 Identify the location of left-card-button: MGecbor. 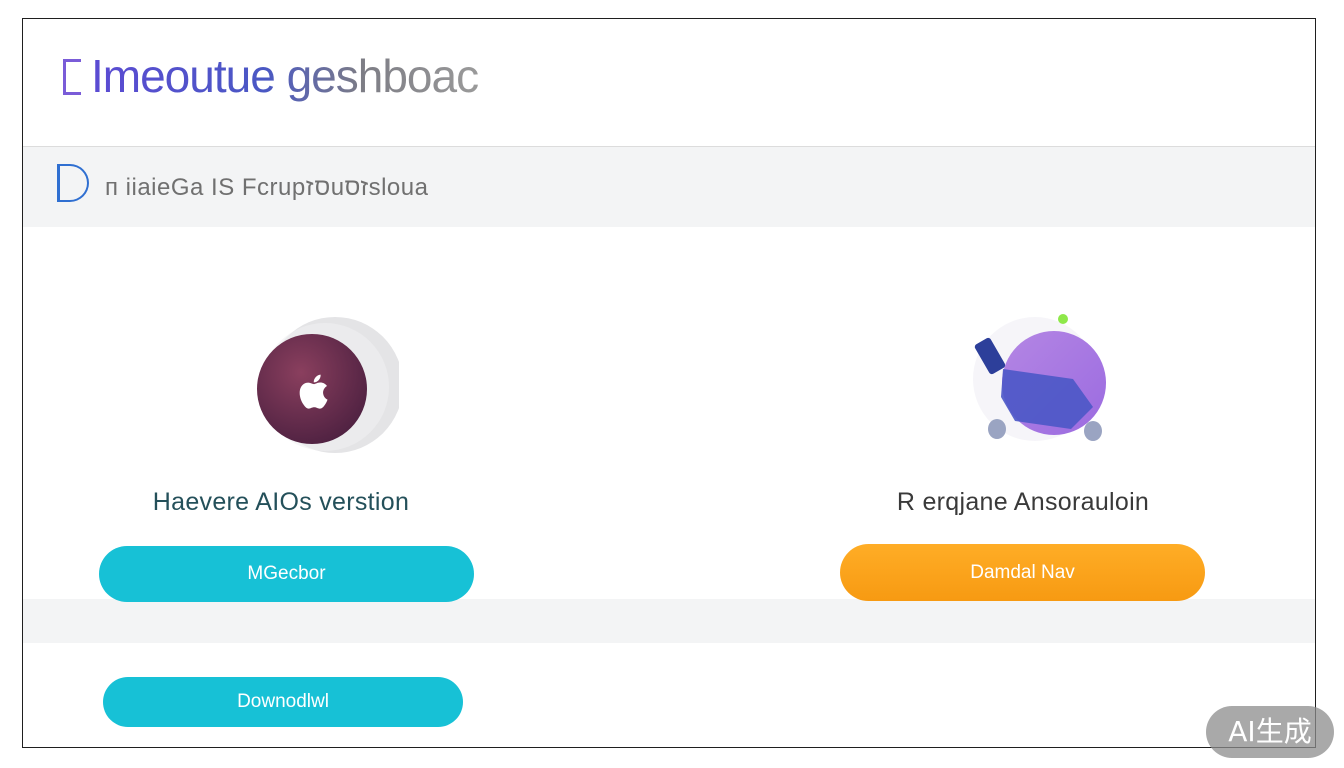
(286, 574).